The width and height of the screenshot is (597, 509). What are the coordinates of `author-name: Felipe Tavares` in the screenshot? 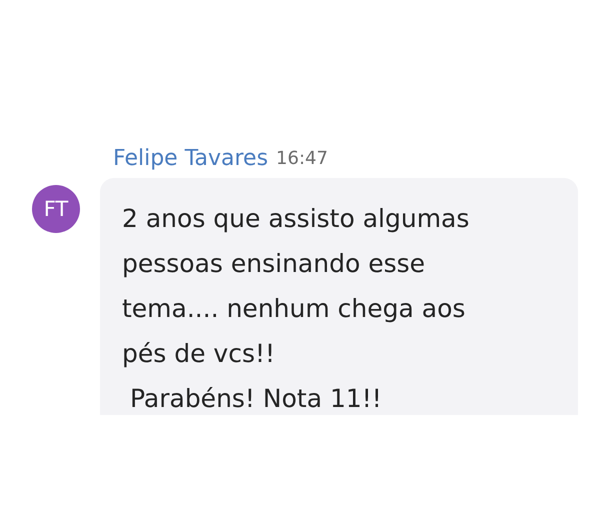 It's located at (190, 158).